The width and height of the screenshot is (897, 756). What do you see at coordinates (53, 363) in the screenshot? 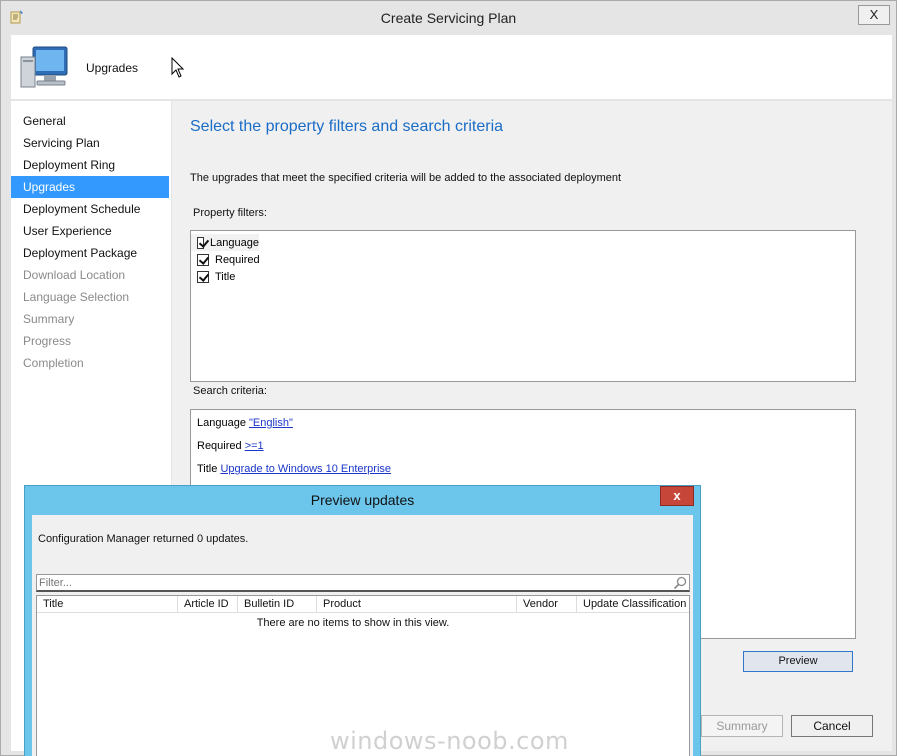
I see `nav-item-completion: Completion` at bounding box center [53, 363].